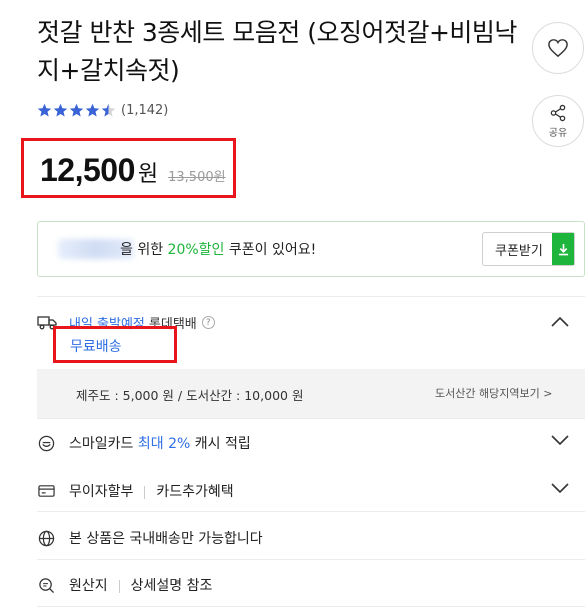 The image size is (585, 616). Describe the element at coordinates (277, 51) in the screenshot. I see `product-title: 젓갈 반찬 3종세트 모음전 (오징어젓갈+비빔낙지+갈치속젓)` at that location.